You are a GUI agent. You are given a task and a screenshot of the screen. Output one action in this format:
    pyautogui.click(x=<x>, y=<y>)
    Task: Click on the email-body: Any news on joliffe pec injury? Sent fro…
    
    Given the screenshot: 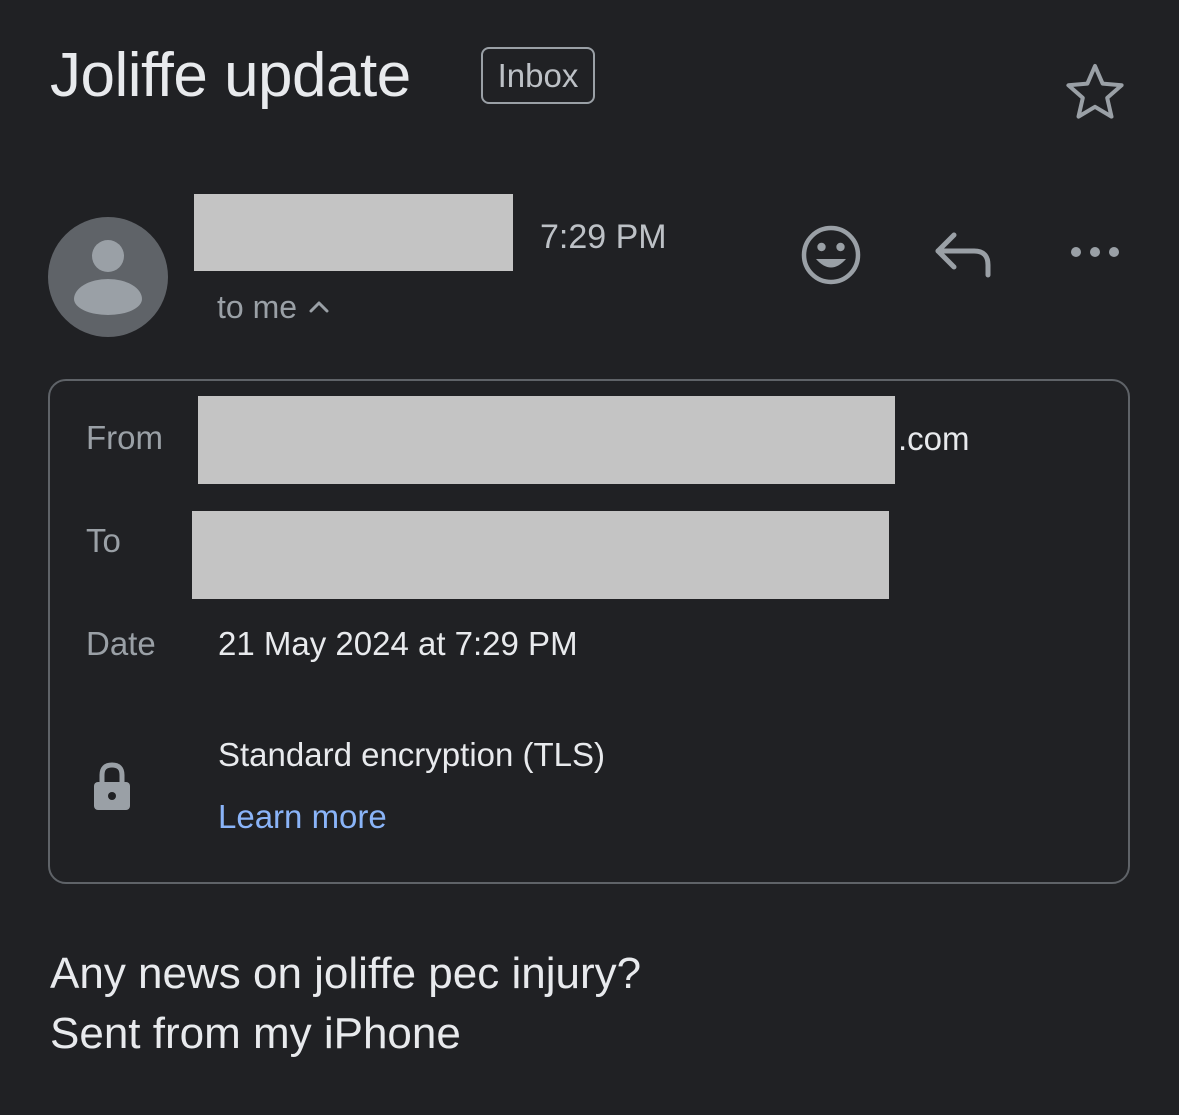 What is the action you would take?
    pyautogui.click(x=345, y=1004)
    